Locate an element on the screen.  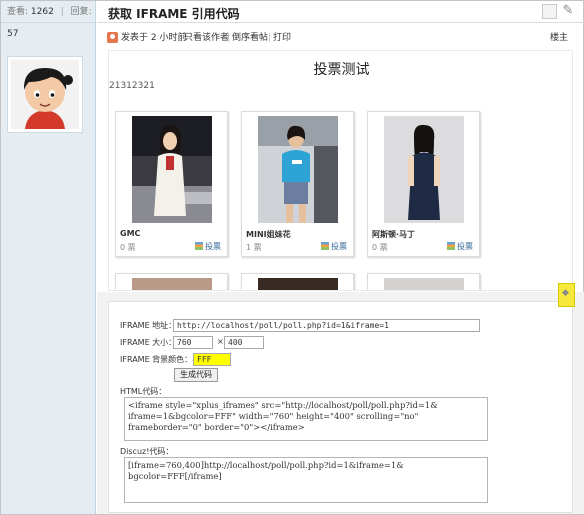
wrench-icon: ✎ is located at coordinates (568, 11).